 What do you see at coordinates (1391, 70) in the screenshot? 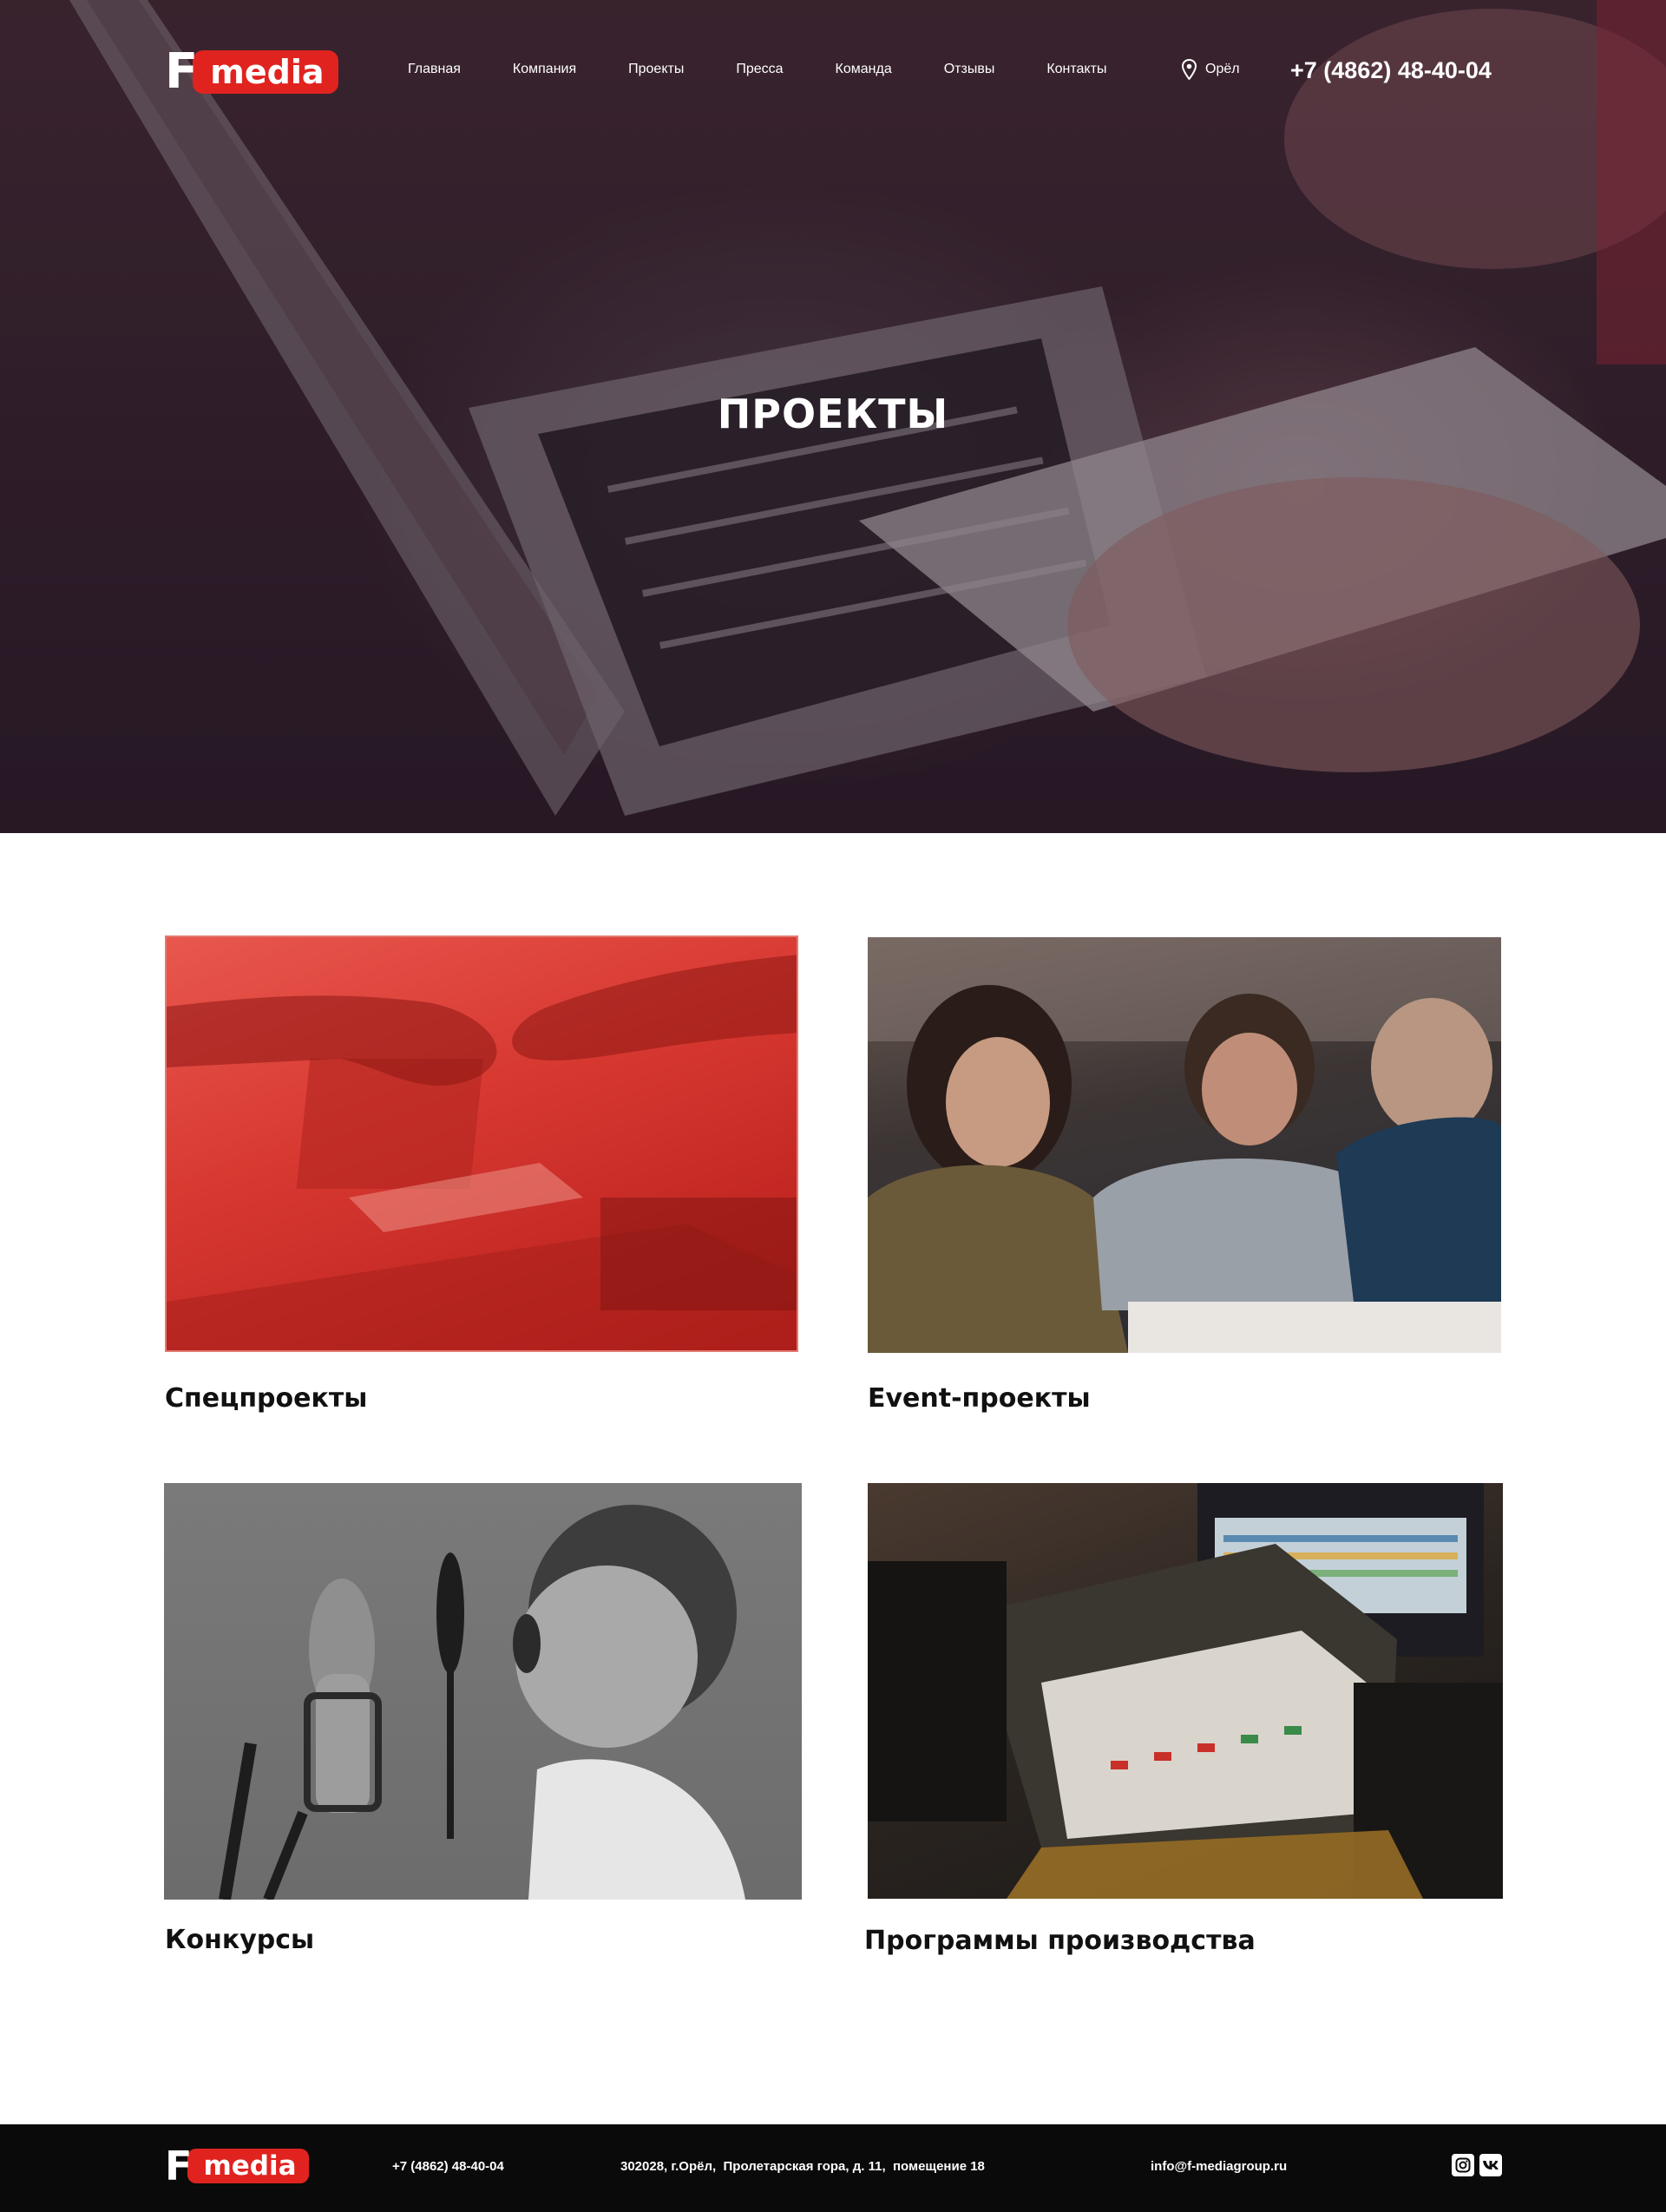
I see `header-phone: +7 (4862) 48-40-04` at bounding box center [1391, 70].